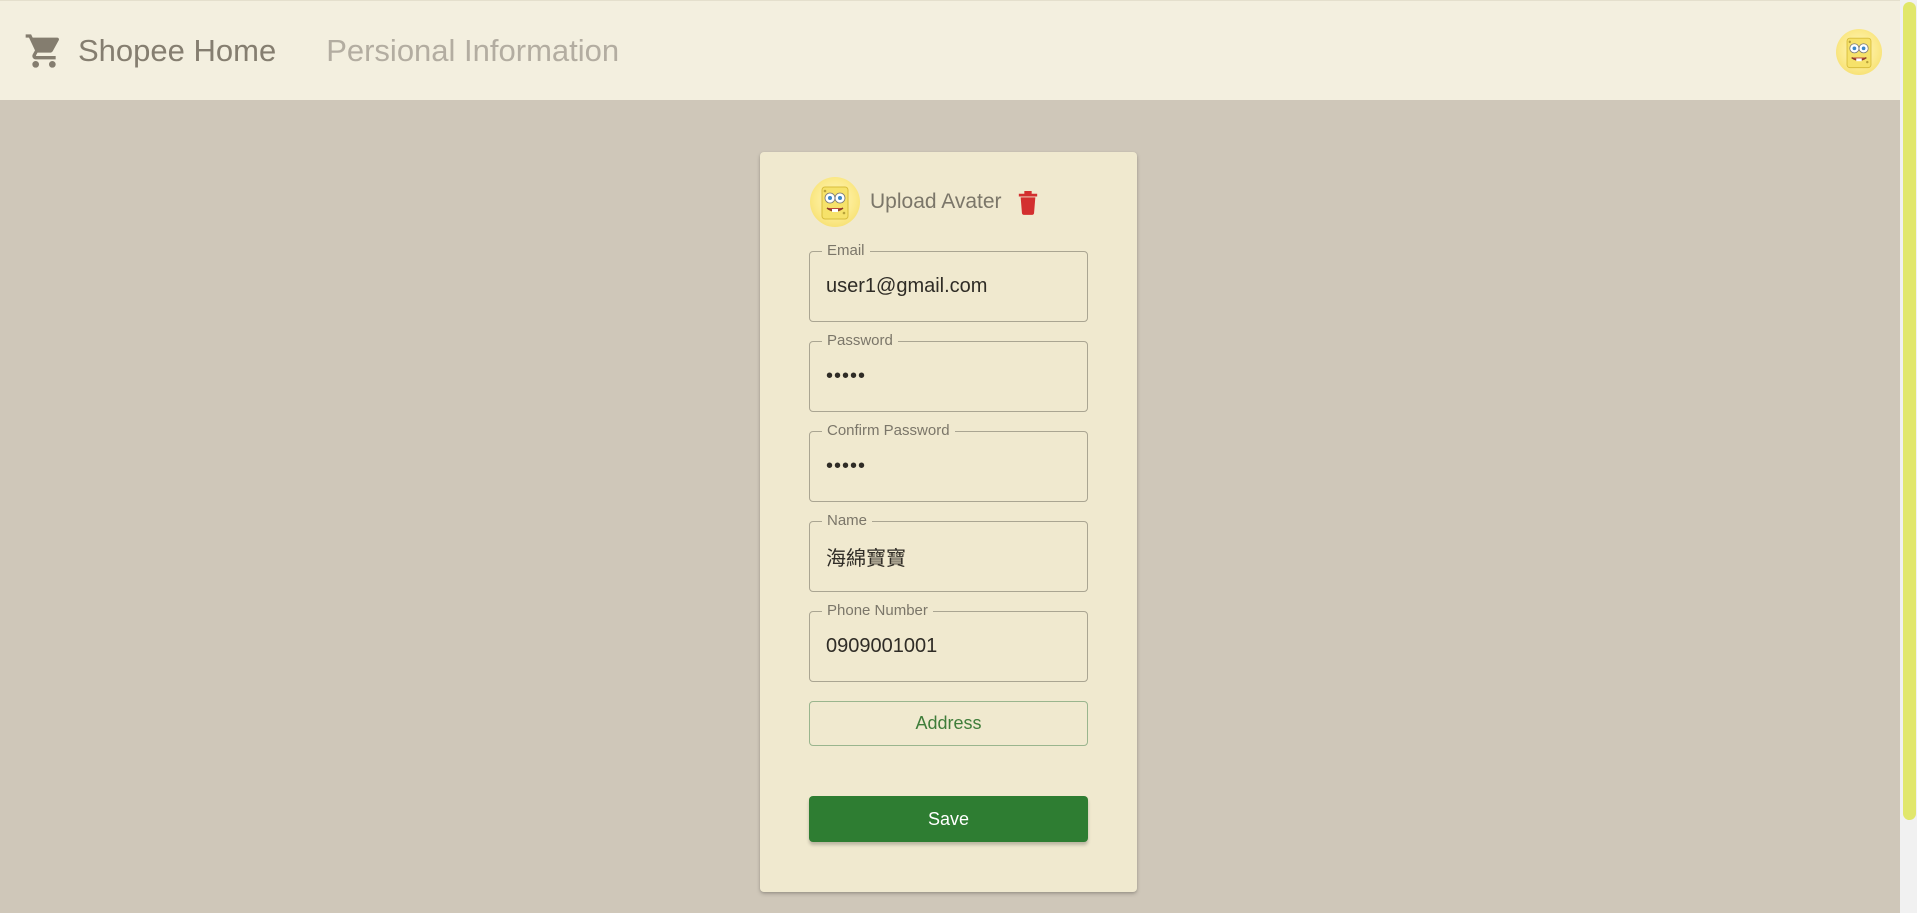 The image size is (1917, 913). I want to click on confirm-password-input, so click(950, 466).